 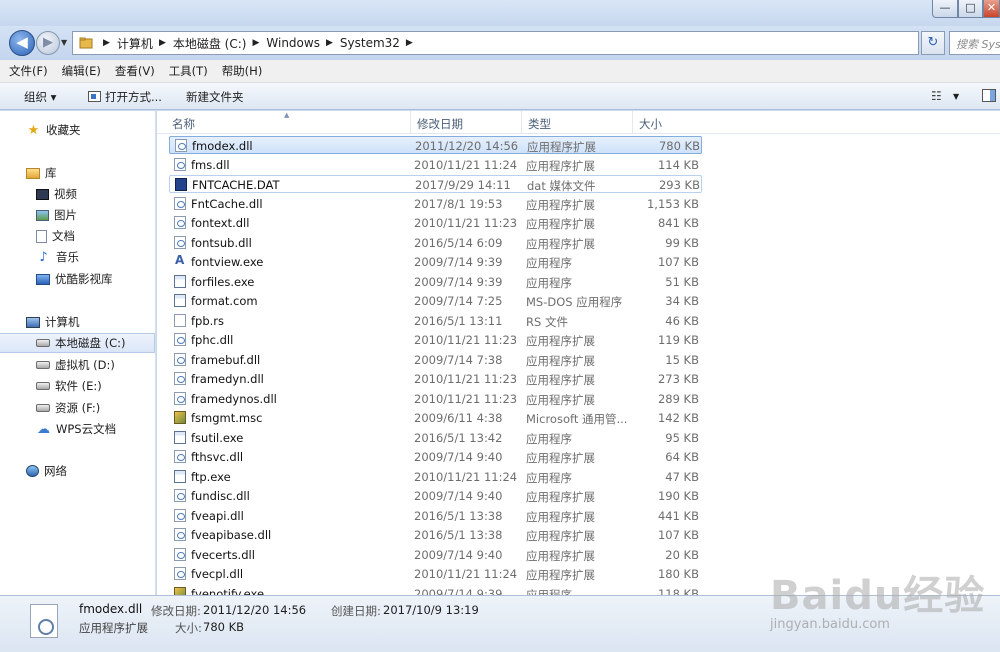 I want to click on column-header-type: 类型, so click(x=577, y=122).